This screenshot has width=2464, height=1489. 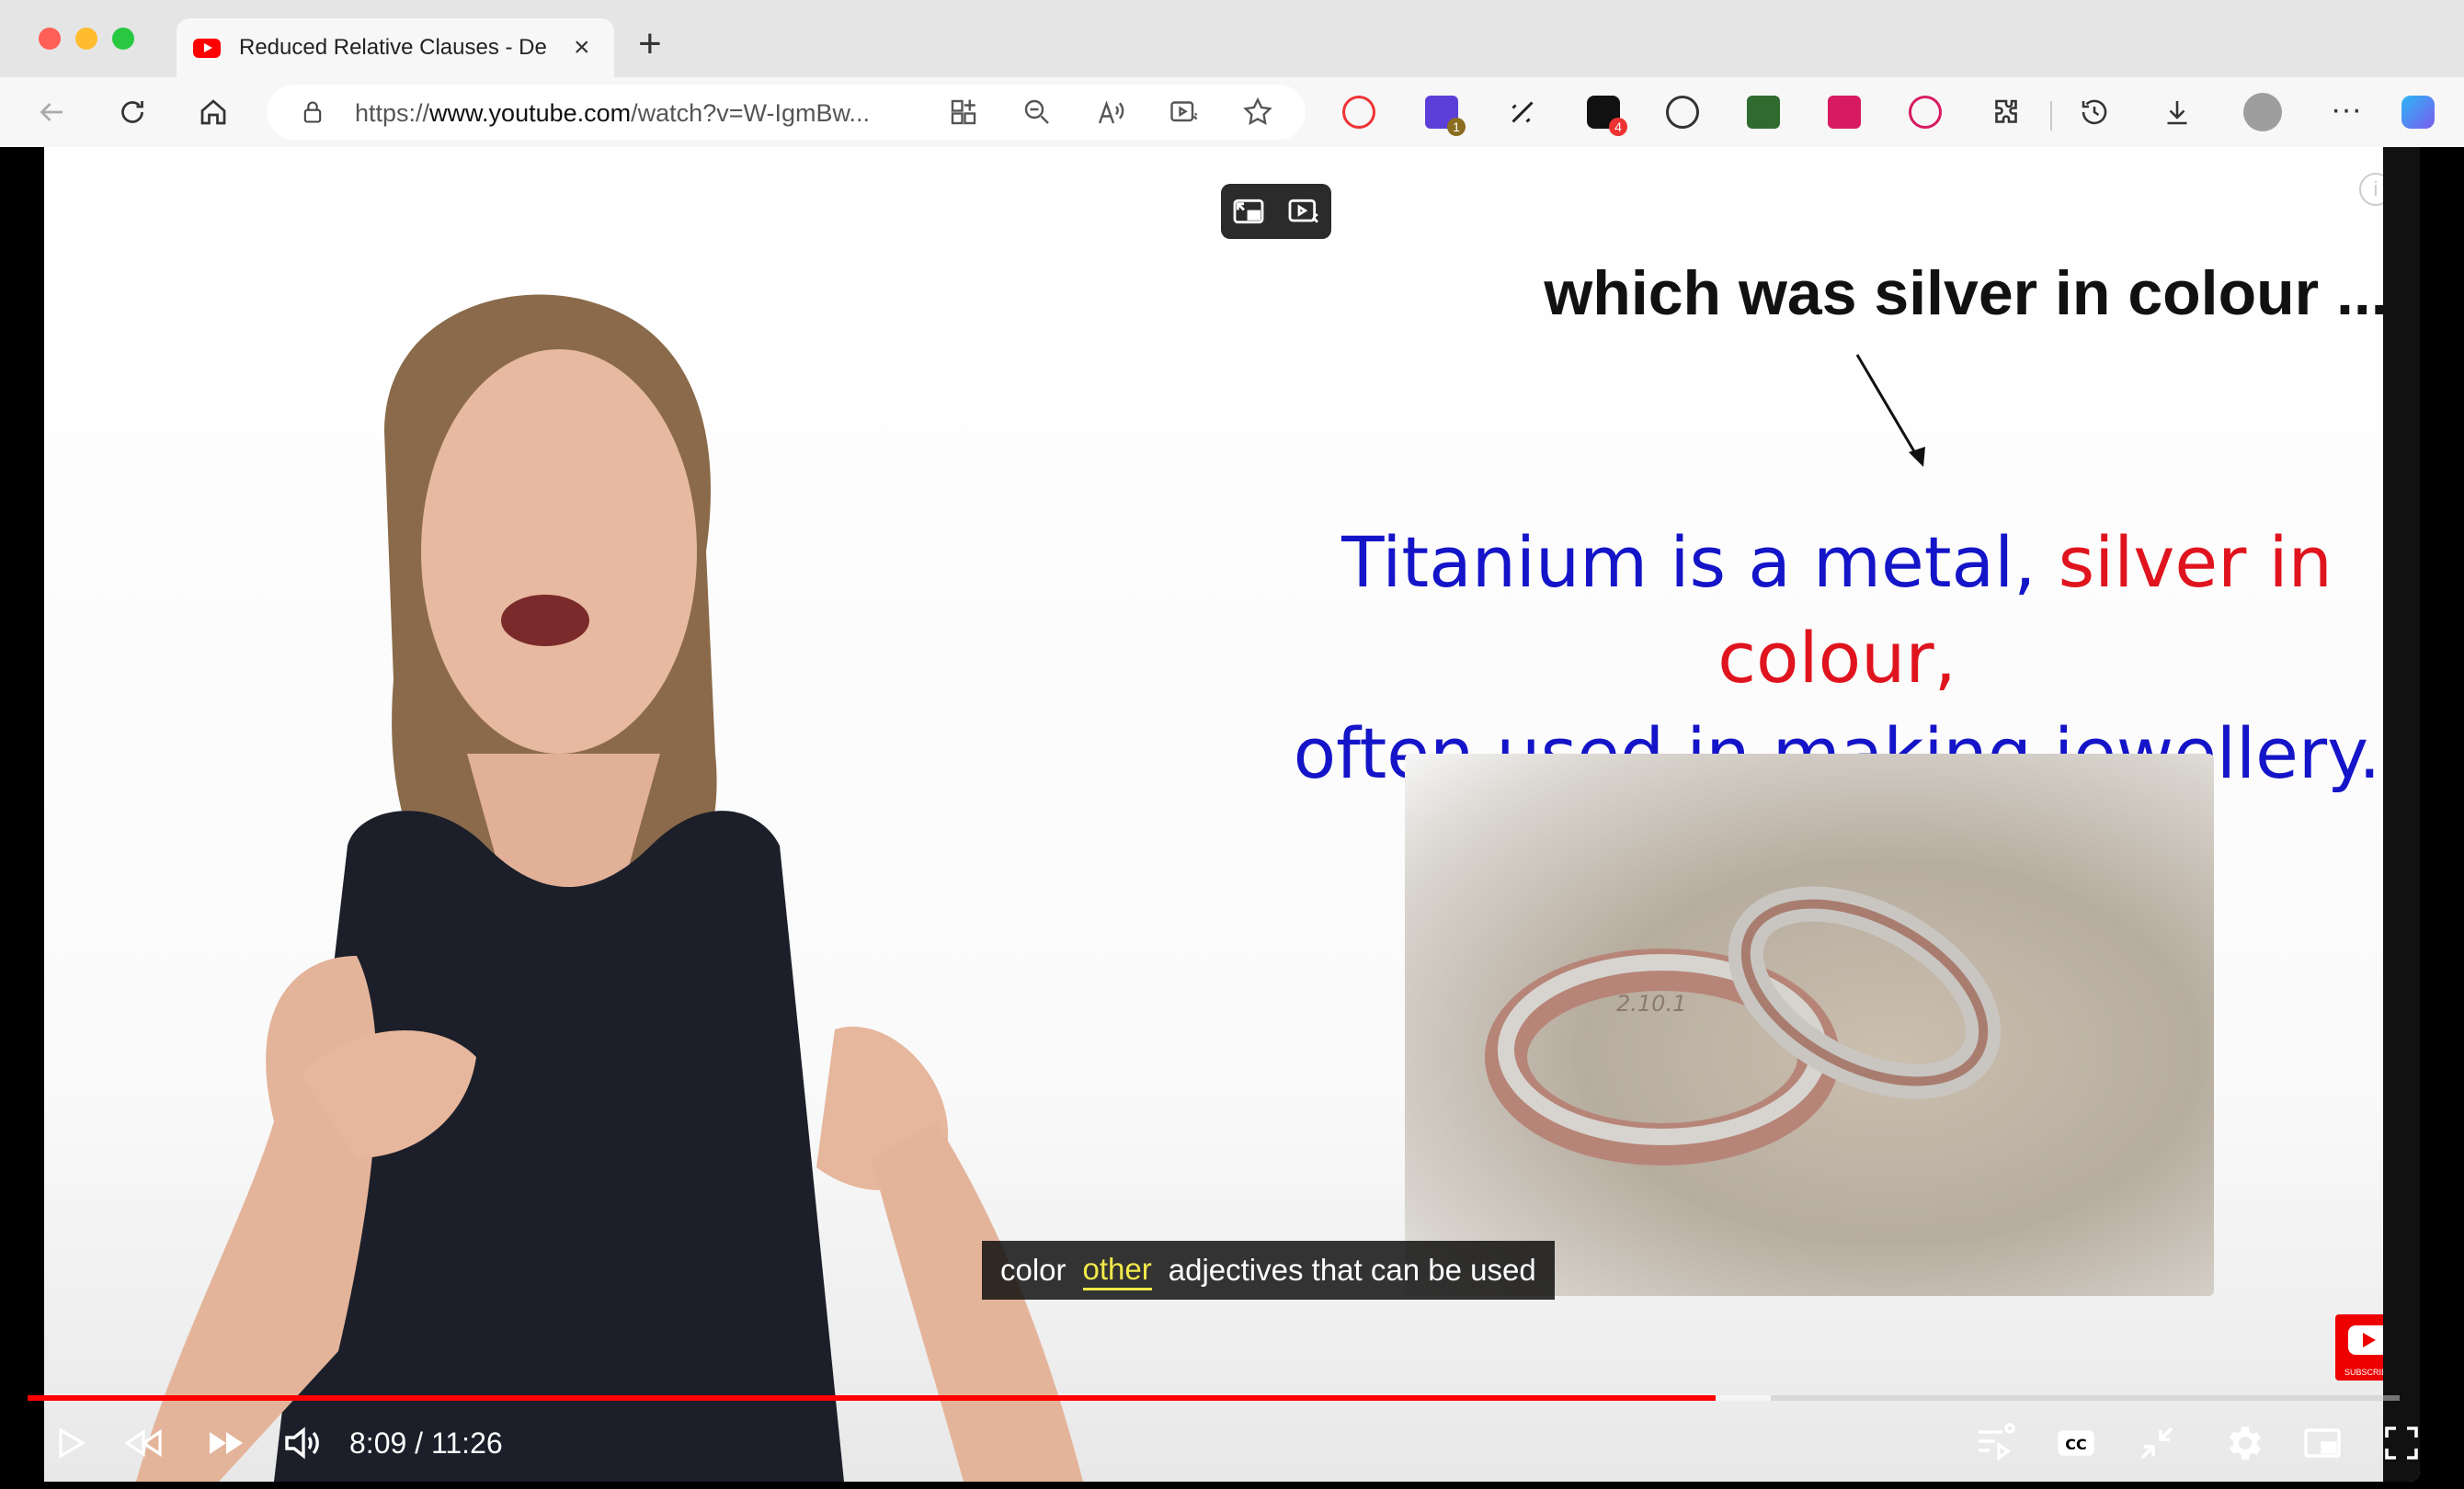 What do you see at coordinates (123, 39) in the screenshot?
I see `zoom-window-button` at bounding box center [123, 39].